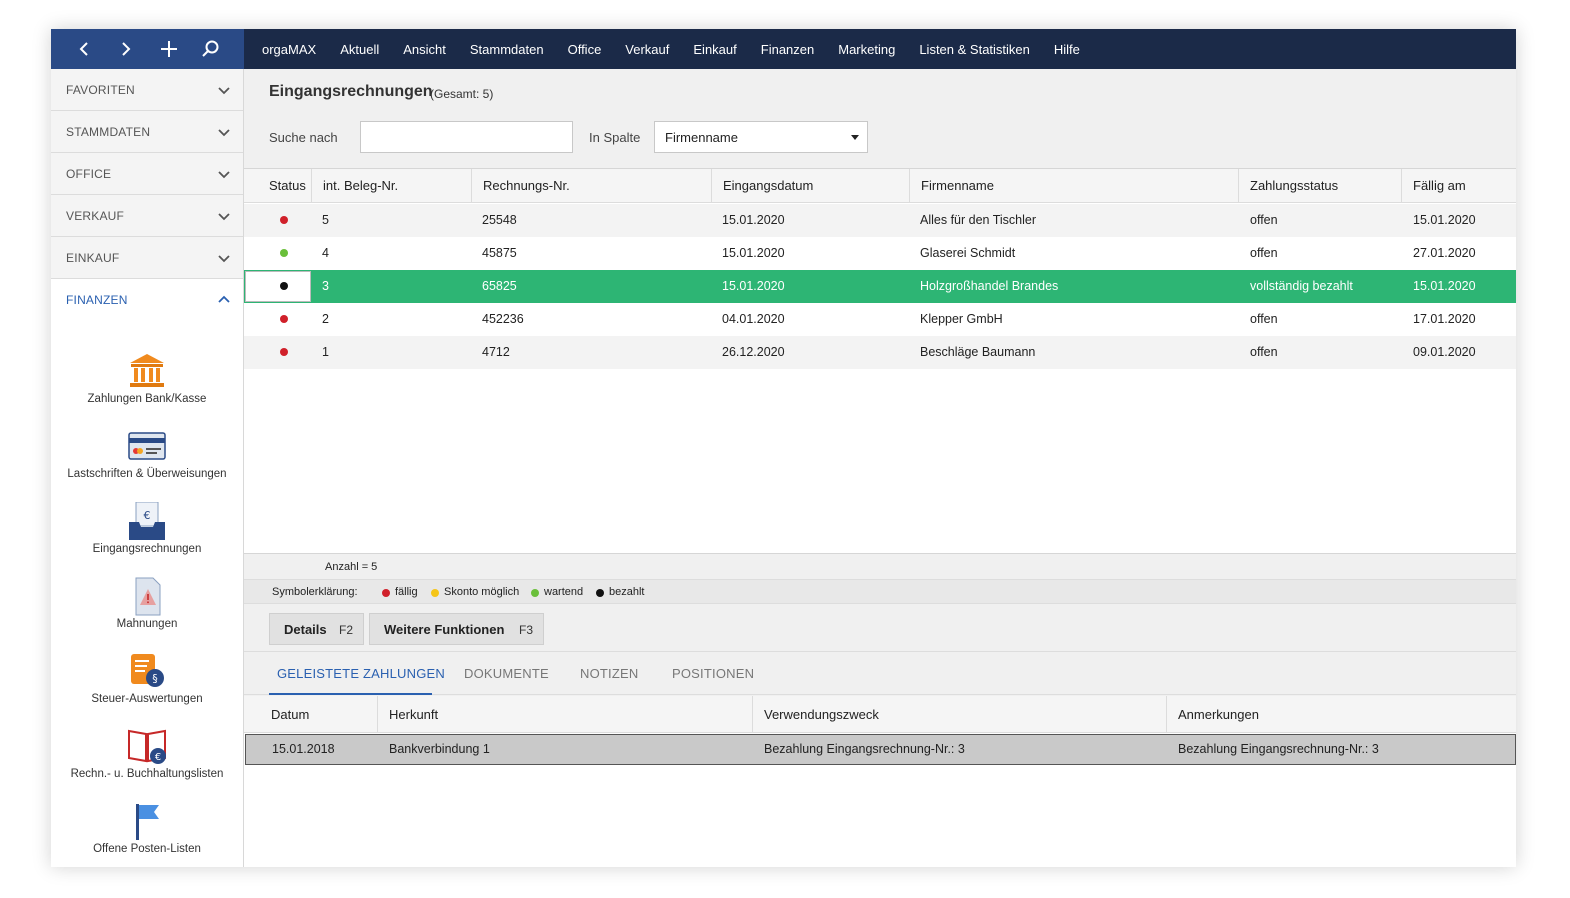  What do you see at coordinates (97, 300) in the screenshot?
I see `sidebar-section-label: FINANZEN` at bounding box center [97, 300].